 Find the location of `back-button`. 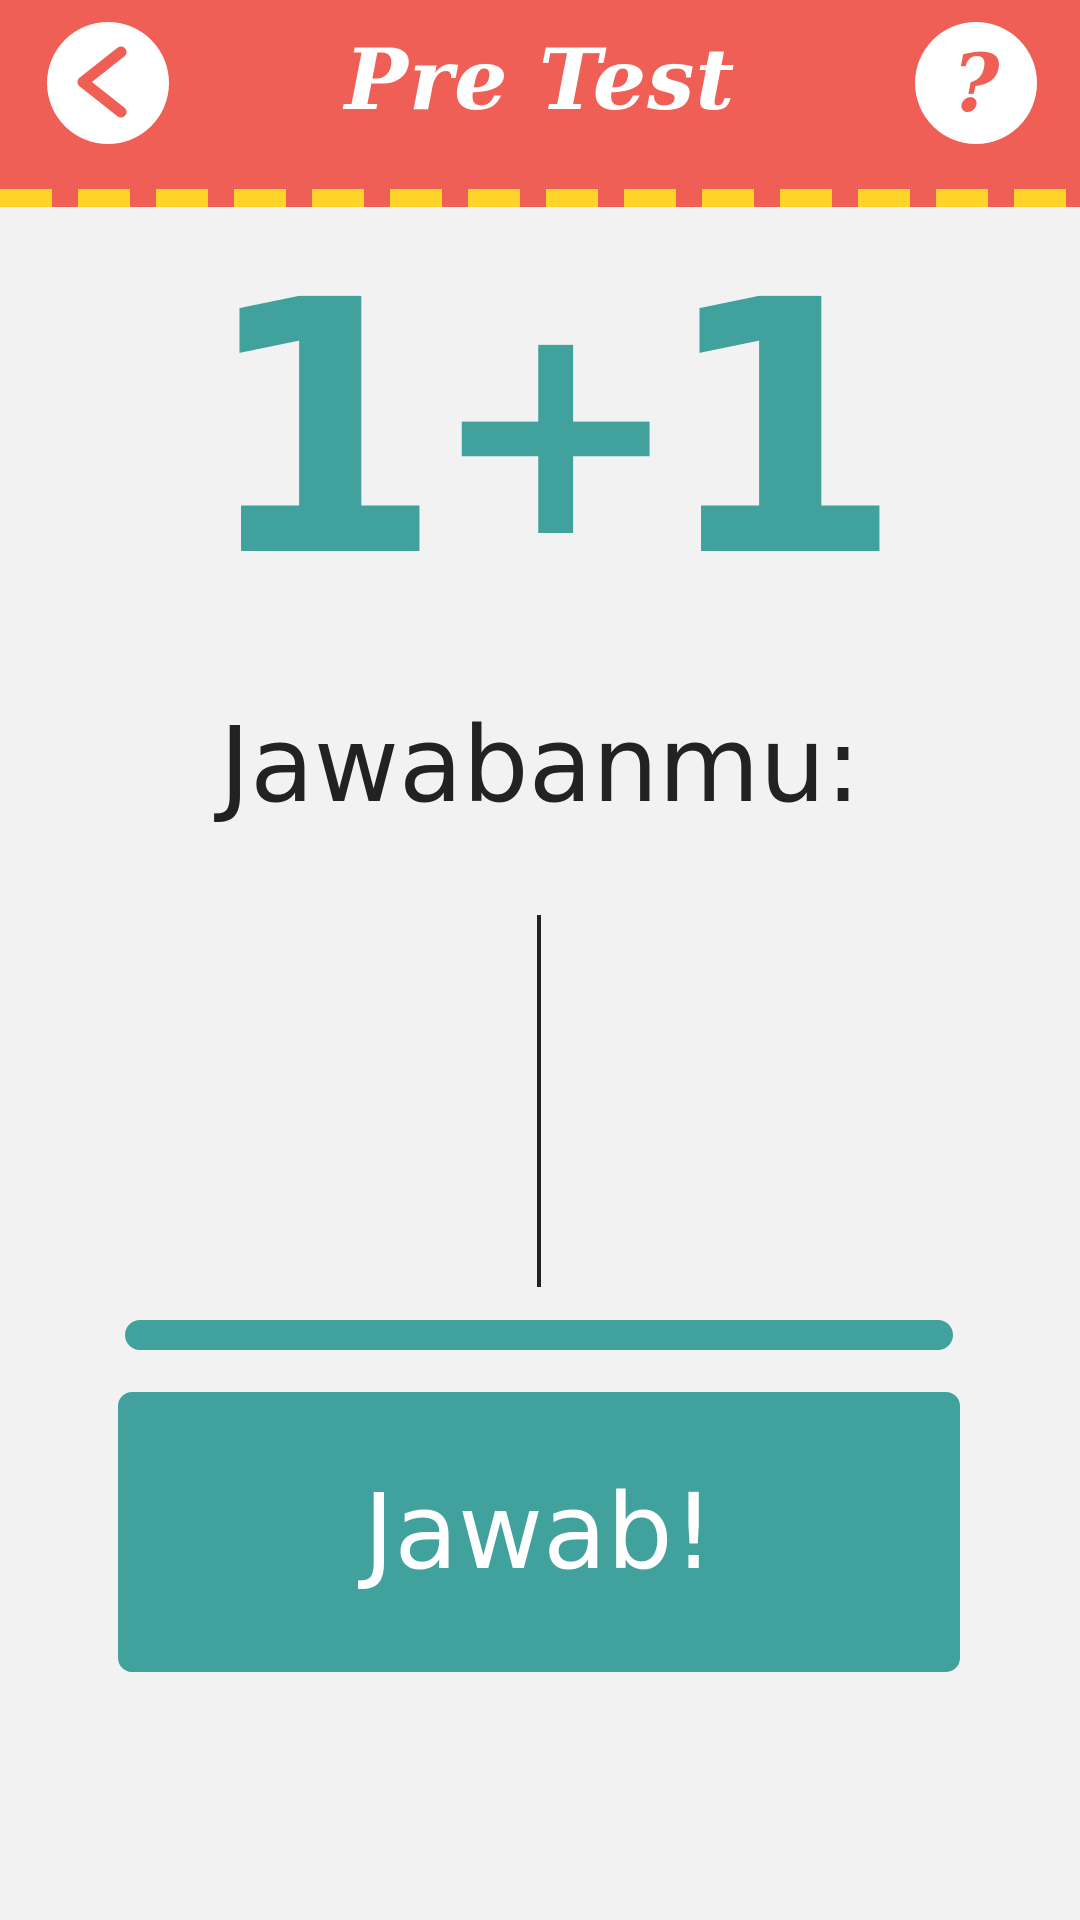

back-button is located at coordinates (108, 83).